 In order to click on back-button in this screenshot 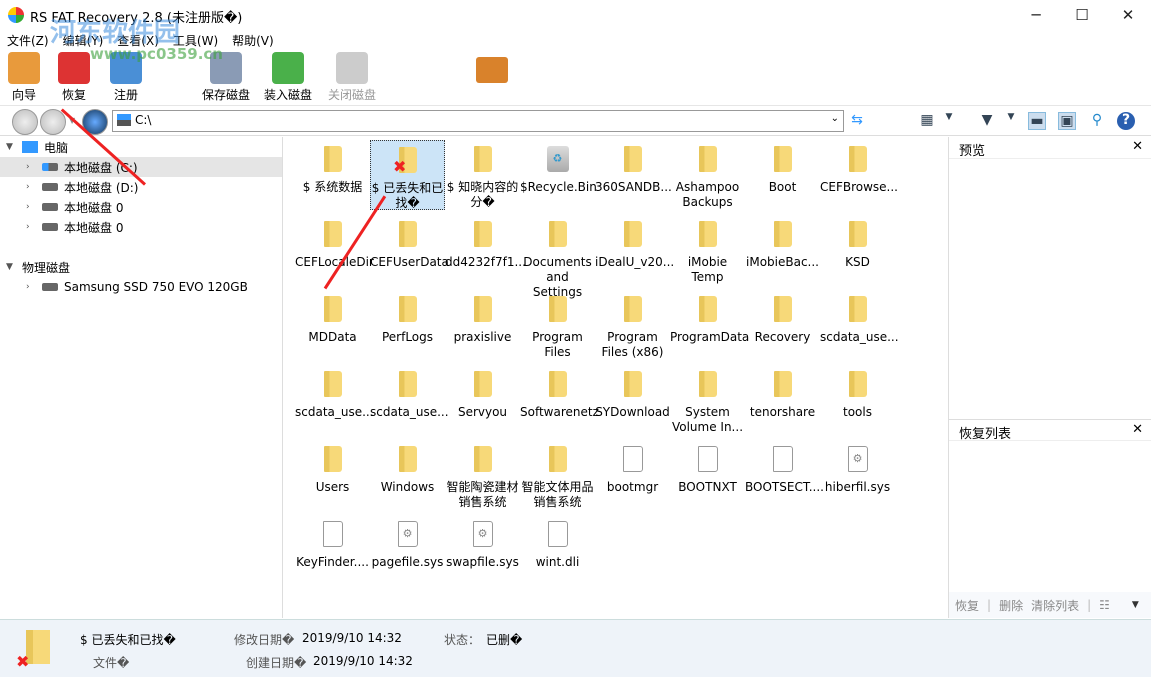, I will do `click(25, 122)`.